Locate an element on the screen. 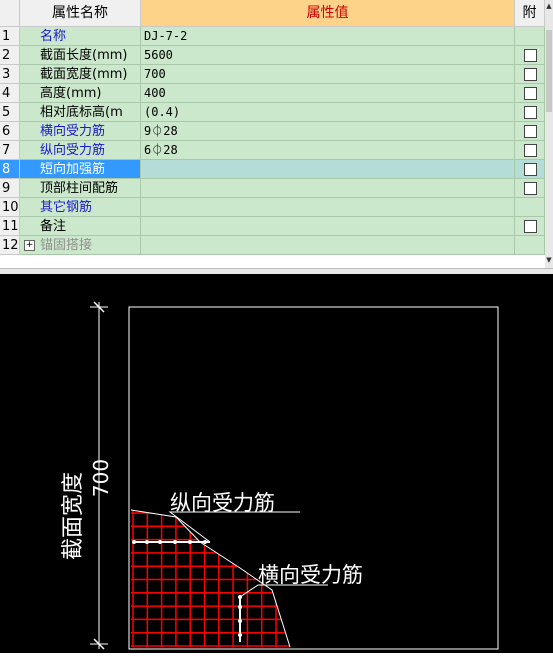  header-attach: 附 is located at coordinates (530, 13).